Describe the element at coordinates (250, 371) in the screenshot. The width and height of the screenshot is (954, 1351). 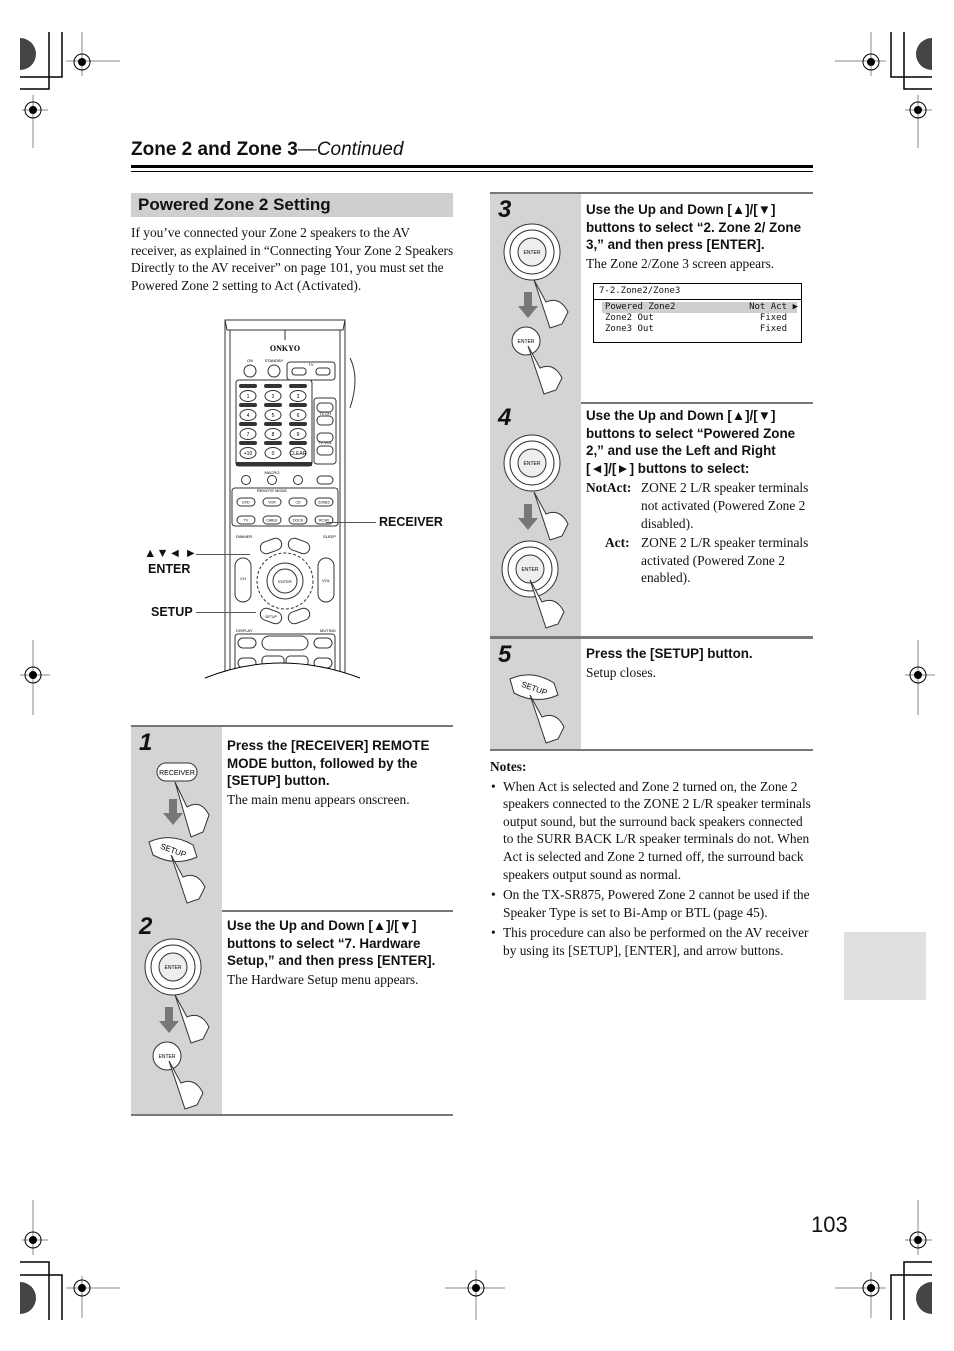
I see `remote-on-button` at that location.